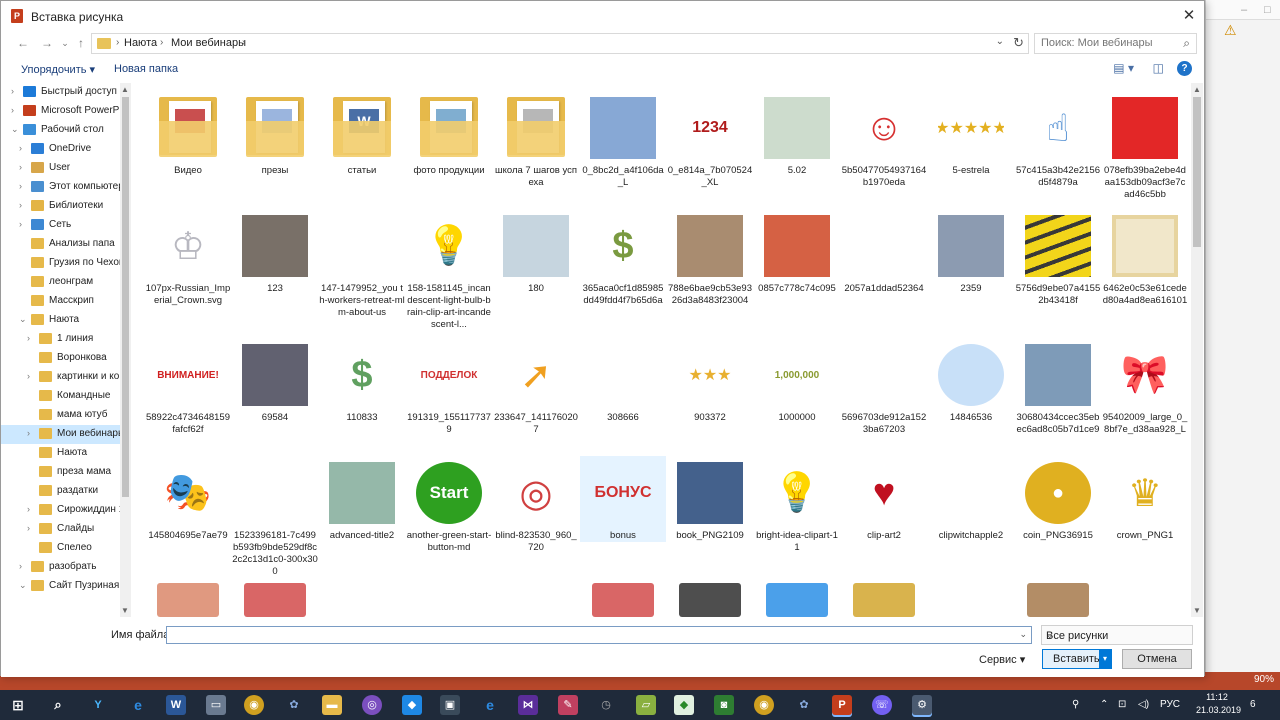  Describe the element at coordinates (1157, 659) in the screenshot. I see `cancel-button: Отмена` at that location.